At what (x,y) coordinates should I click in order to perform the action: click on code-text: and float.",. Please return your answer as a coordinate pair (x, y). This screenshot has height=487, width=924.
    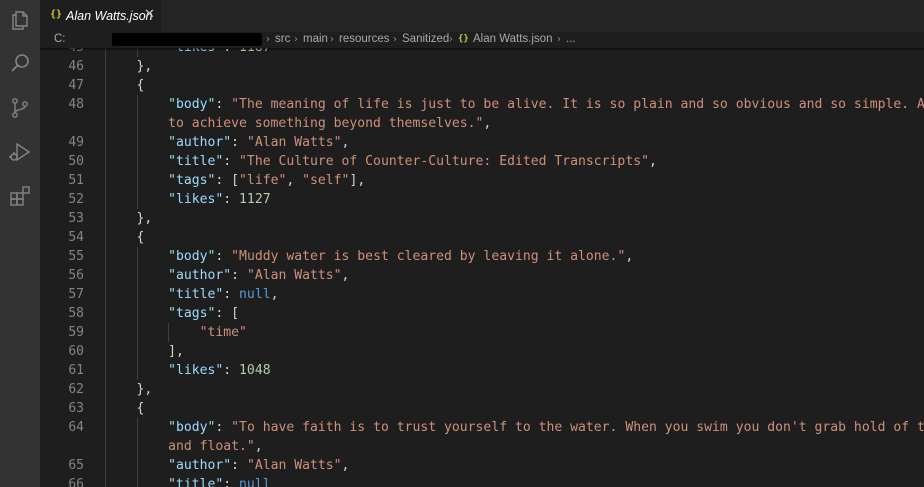
    Looking at the image, I should click on (184, 446).